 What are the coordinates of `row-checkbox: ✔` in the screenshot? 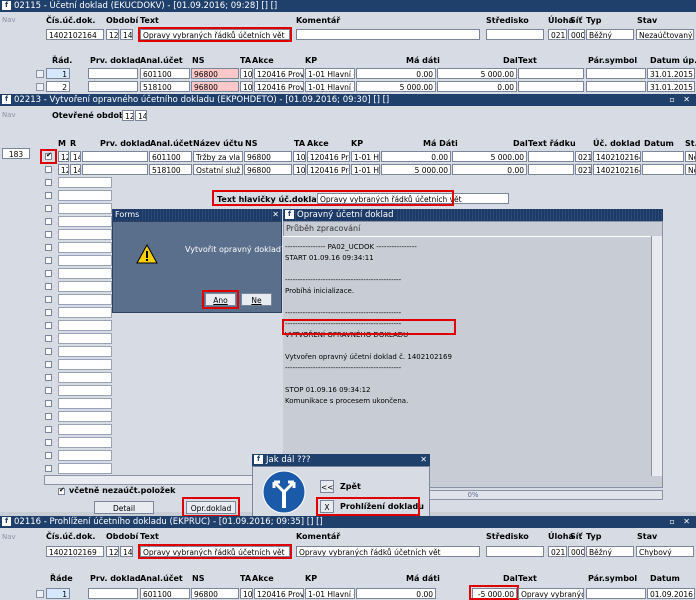 It's located at (48, 155).